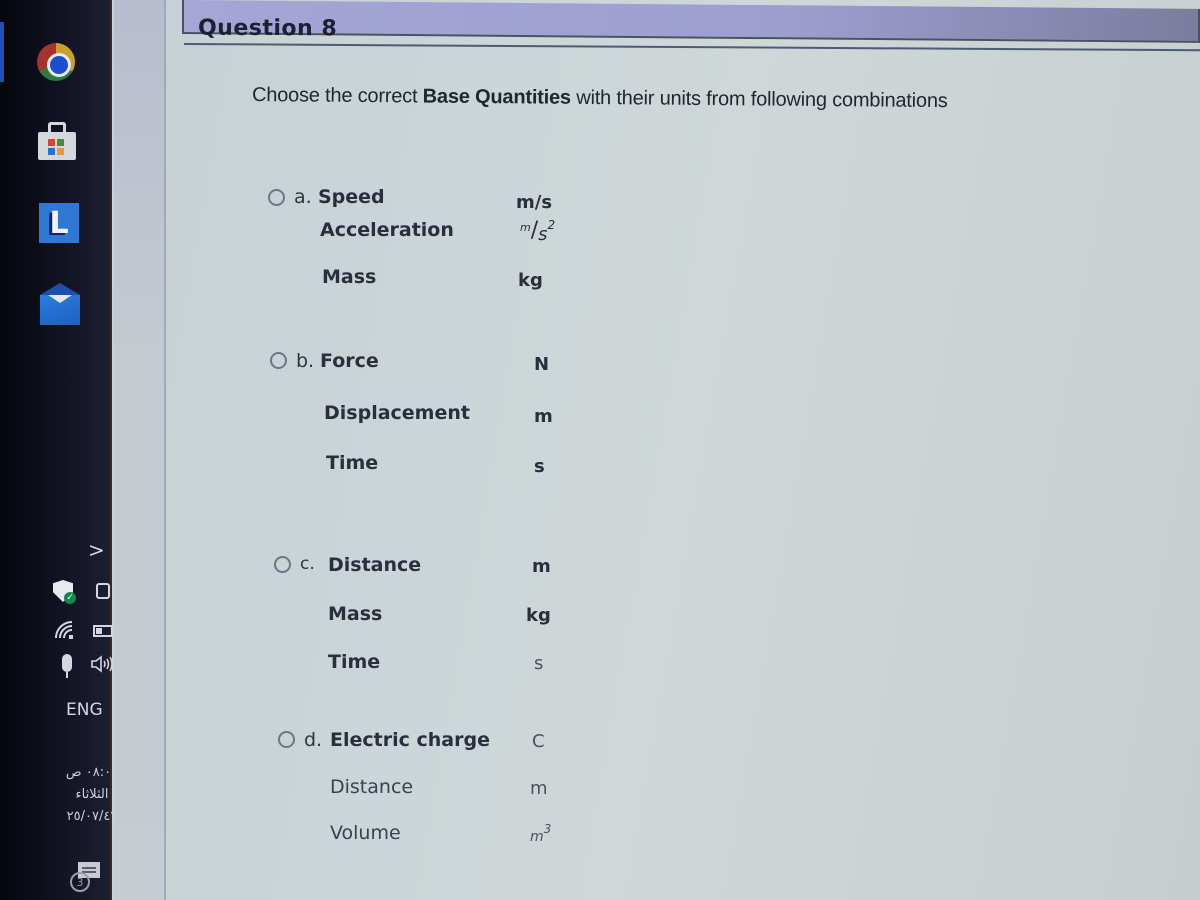 This screenshot has width=1200, height=900. Describe the element at coordinates (57, 306) in the screenshot. I see `taskbar-app-mail` at that location.